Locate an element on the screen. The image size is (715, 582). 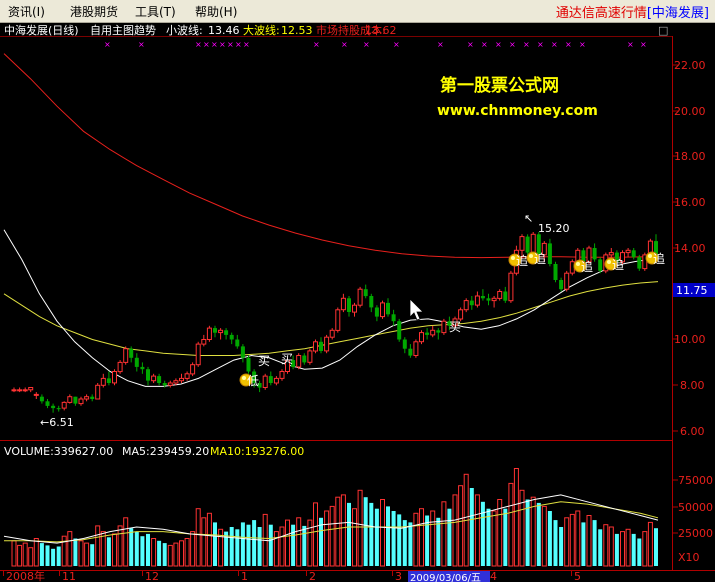
price-tick-label: 8.00 is located at coordinates (692, 385).